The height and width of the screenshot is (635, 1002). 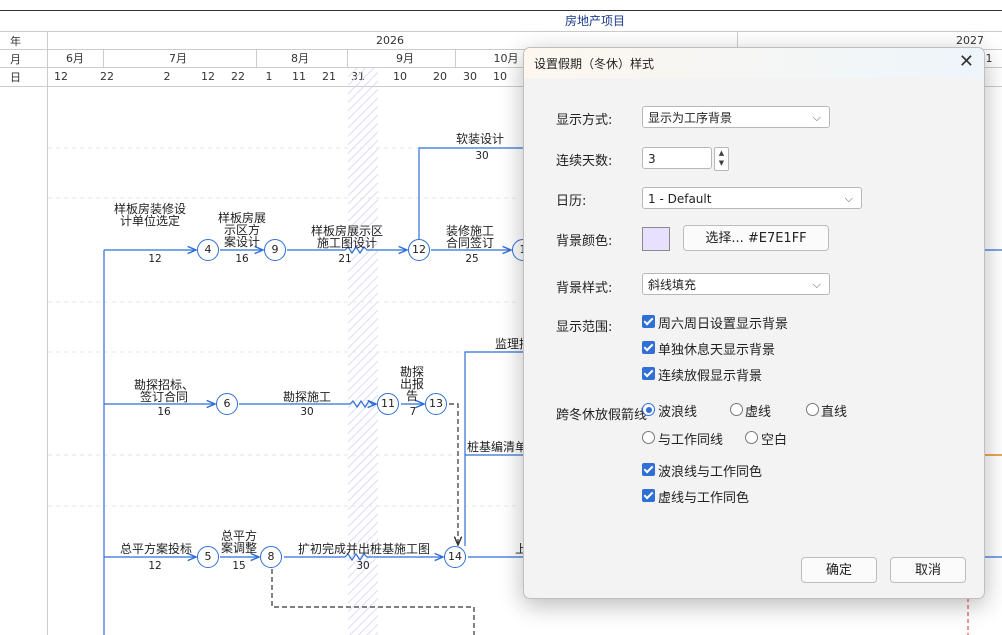 I want to click on radio-same-as-work, so click(x=648, y=437).